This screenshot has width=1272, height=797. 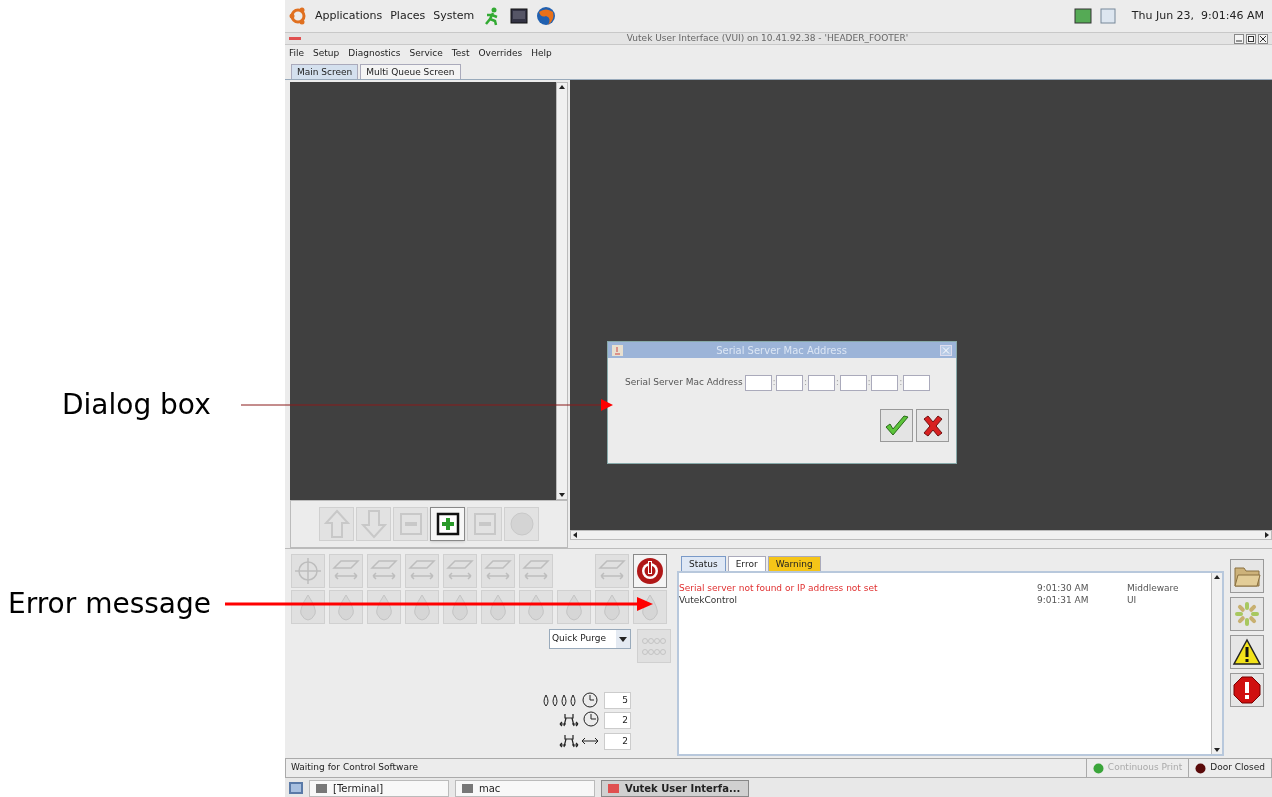 What do you see at coordinates (794, 563) in the screenshot?
I see `log-tab: Warning` at bounding box center [794, 563].